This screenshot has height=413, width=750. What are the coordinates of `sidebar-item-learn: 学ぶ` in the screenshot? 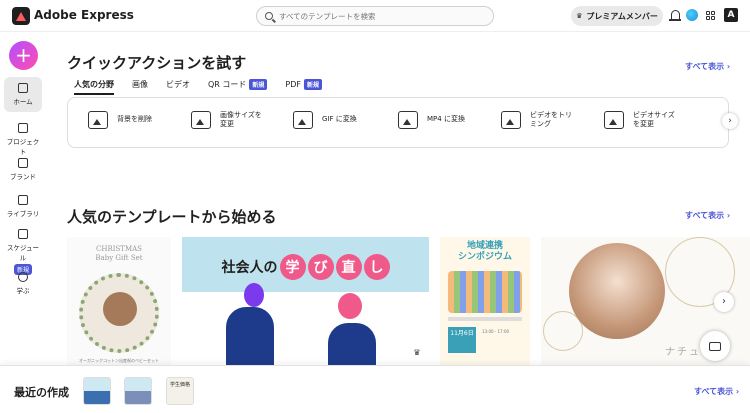 It's located at (23, 283).